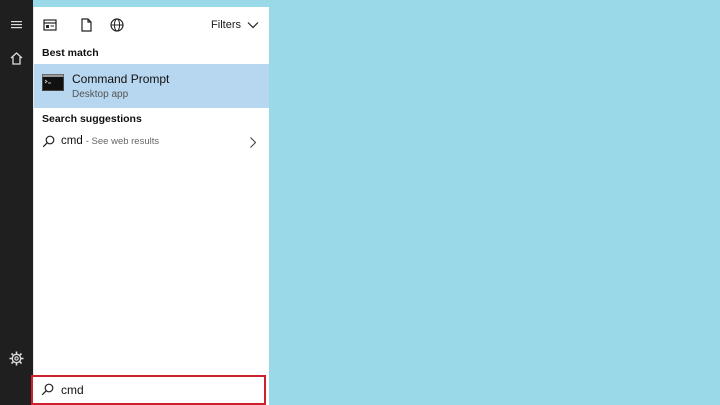 The width and height of the screenshot is (720, 405). I want to click on home-icon, so click(16, 58).